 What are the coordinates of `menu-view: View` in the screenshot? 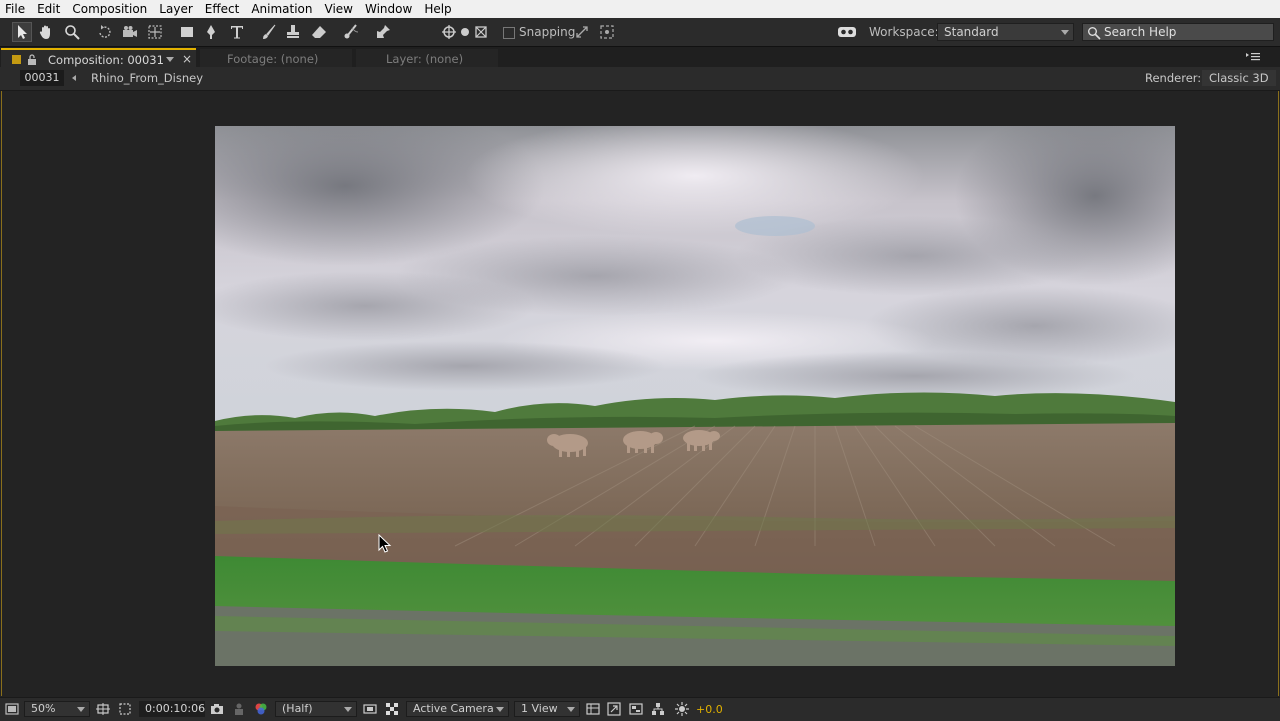 It's located at (339, 9).